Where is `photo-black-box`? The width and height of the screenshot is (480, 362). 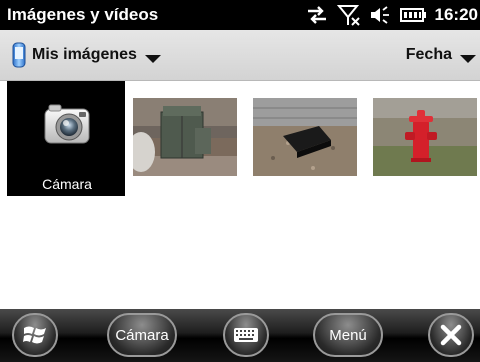 photo-black-box is located at coordinates (305, 137).